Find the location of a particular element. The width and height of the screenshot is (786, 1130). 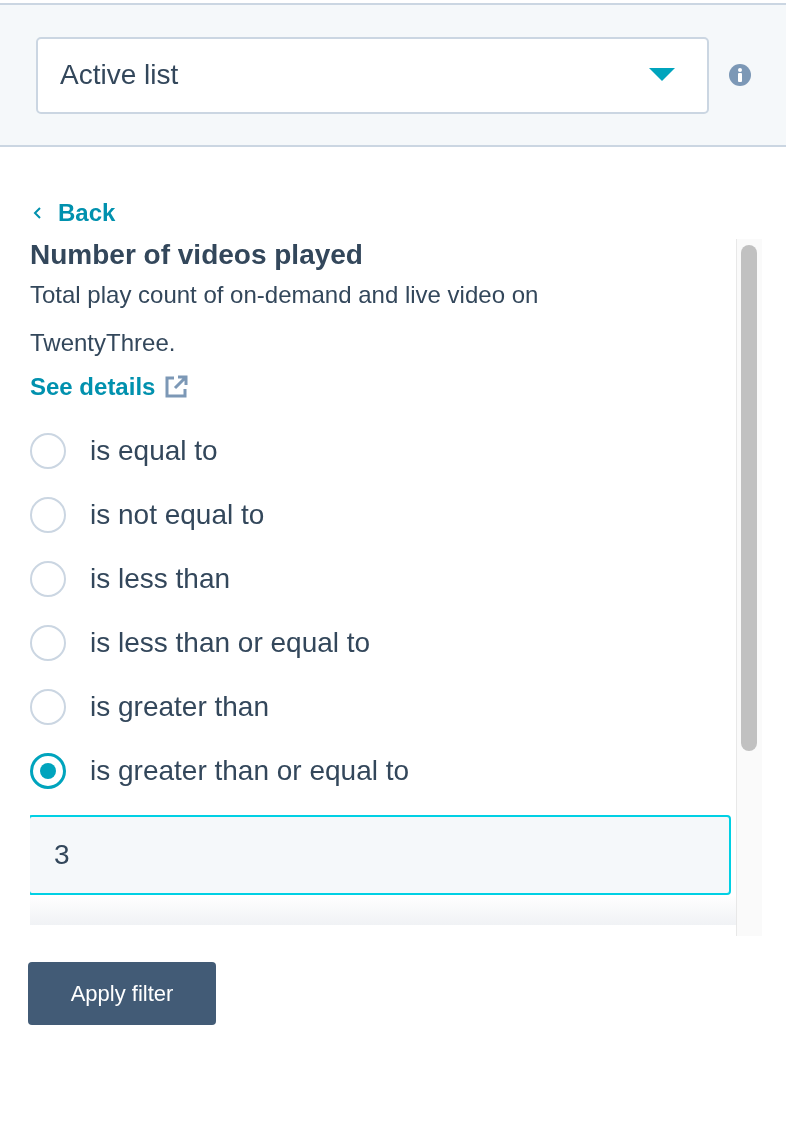

back-link: Back is located at coordinates (74, 213).